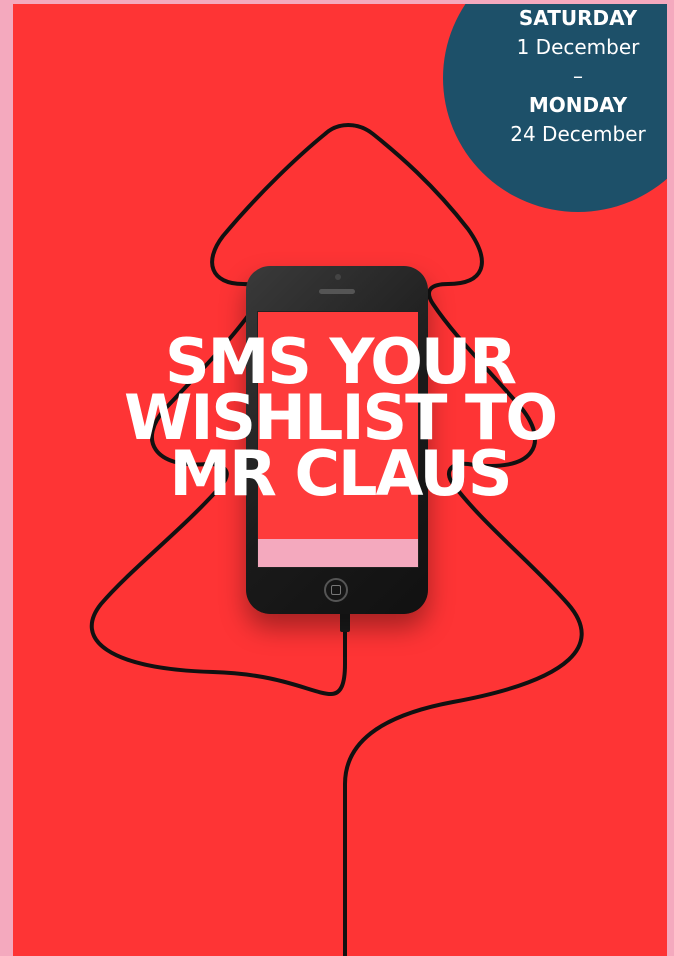 This screenshot has height=956, width=674. Describe the element at coordinates (578, 47) in the screenshot. I see `start-date: 1 December` at that location.